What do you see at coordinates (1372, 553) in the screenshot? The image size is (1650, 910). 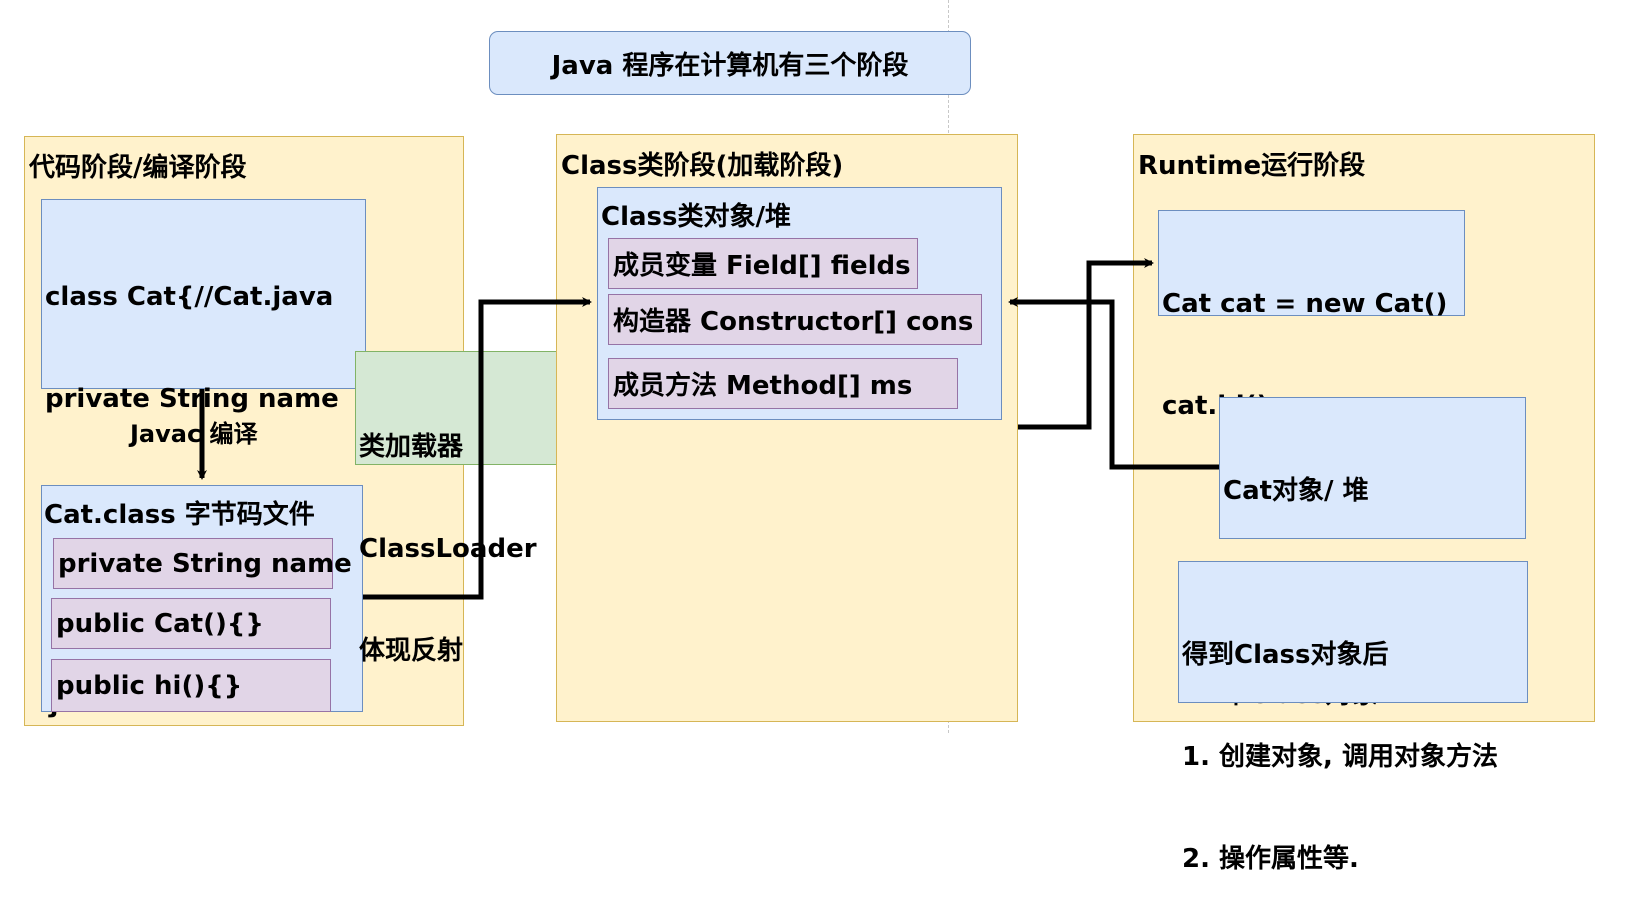 I see `cat-object-box: Cat对象/ 堆 该对象知道他是属于哪 个Class对象` at bounding box center [1372, 553].